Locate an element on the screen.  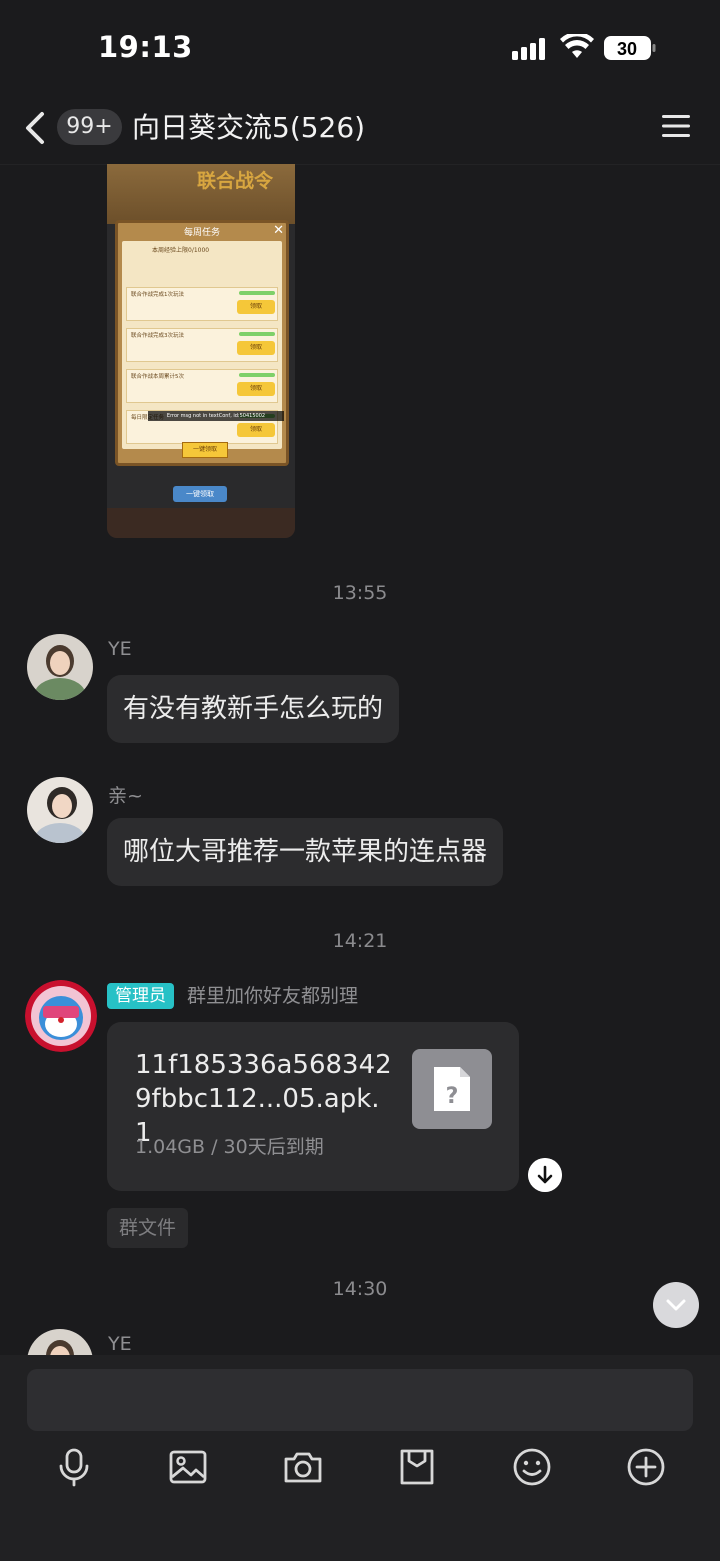
image-progress-text: 本周经验上限0/1000 is located at coordinates (181, 250).